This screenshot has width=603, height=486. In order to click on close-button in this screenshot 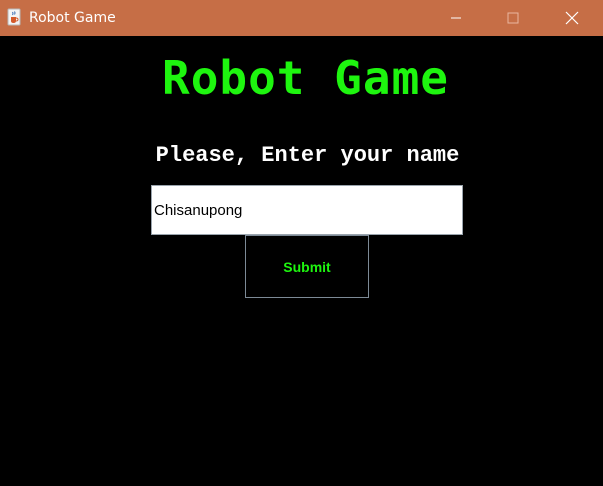, I will do `click(572, 18)`.